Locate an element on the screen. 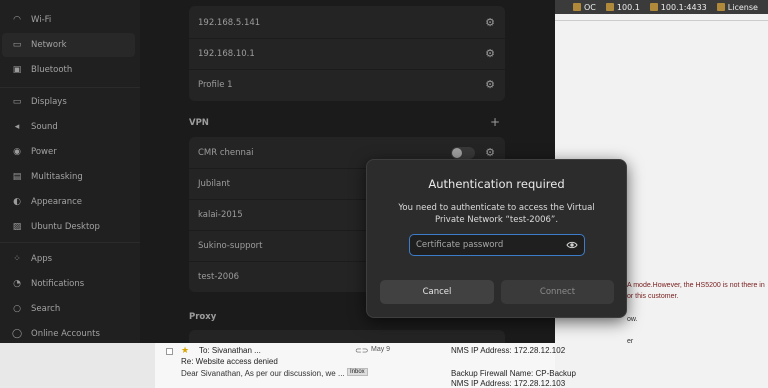 This screenshot has height=388, width=768. nms-ip-line: NMS IP Address: 172.28.12.102 is located at coordinates (508, 350).